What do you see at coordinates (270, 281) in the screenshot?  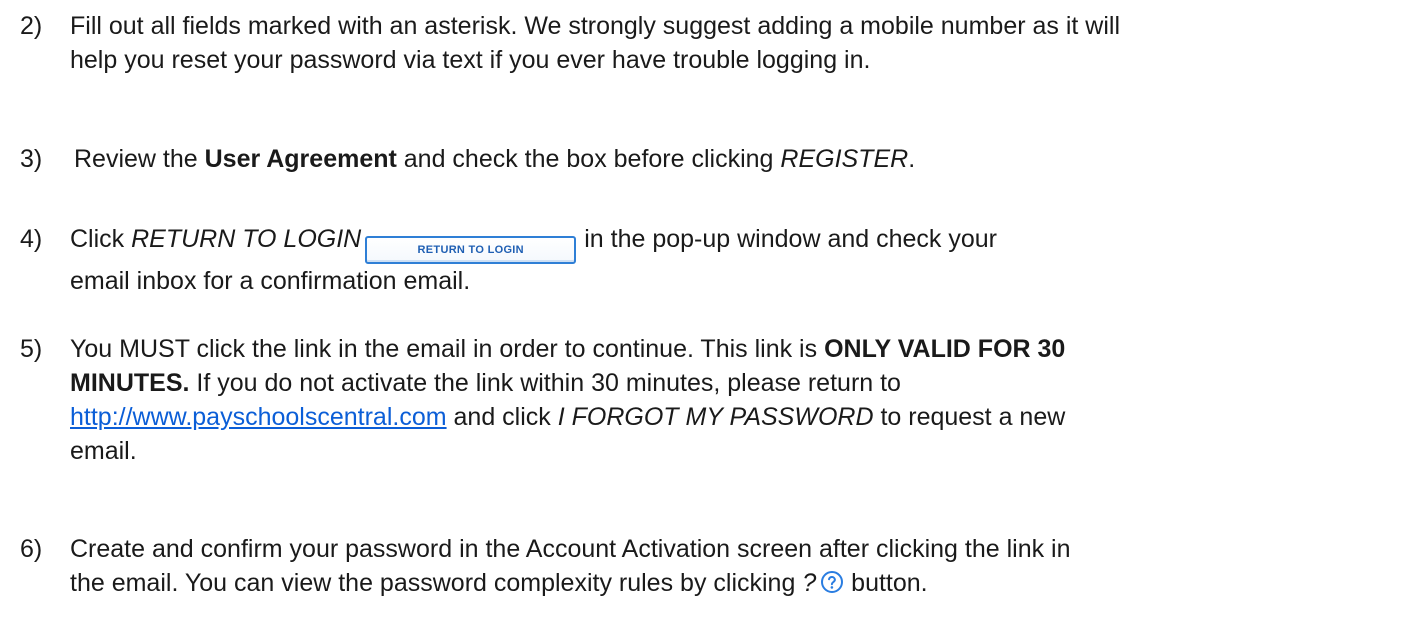 I see `step-line: email inbox for a confirmation email.` at bounding box center [270, 281].